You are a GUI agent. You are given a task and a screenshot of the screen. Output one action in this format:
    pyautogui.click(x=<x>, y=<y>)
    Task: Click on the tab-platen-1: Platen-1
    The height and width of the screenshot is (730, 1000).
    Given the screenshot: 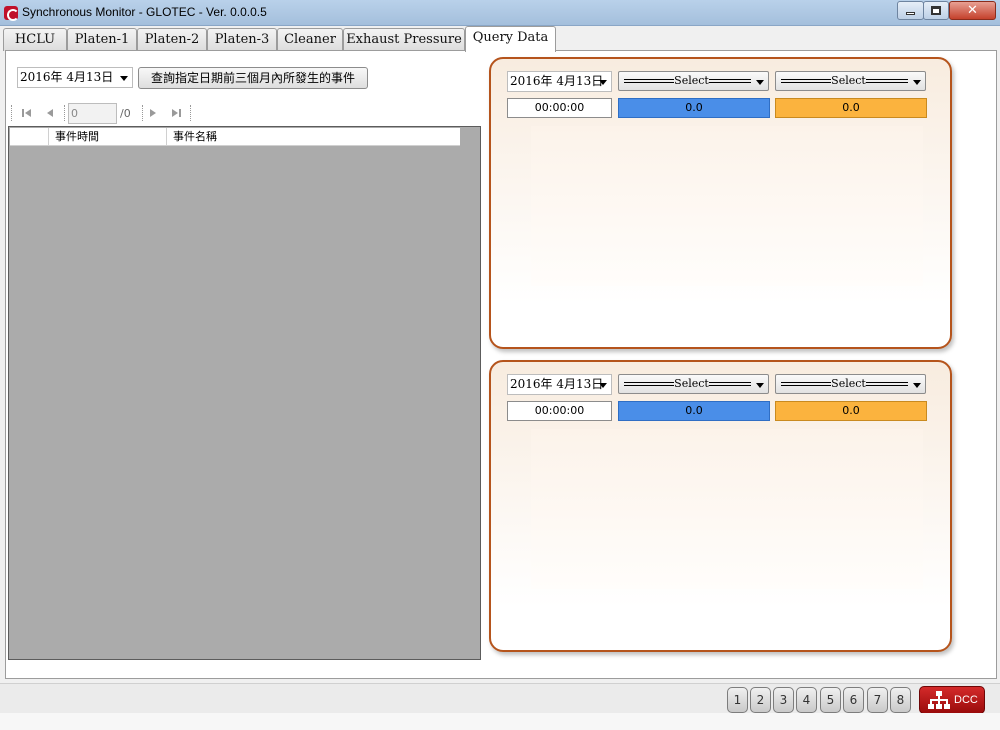 What is the action you would take?
    pyautogui.click(x=102, y=39)
    